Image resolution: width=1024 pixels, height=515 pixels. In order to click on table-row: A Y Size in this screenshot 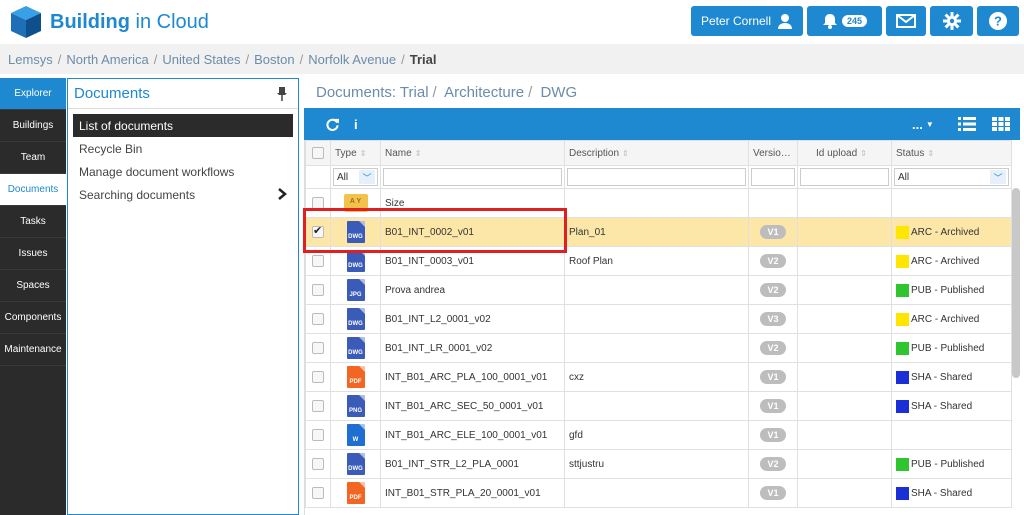, I will do `click(658, 203)`.